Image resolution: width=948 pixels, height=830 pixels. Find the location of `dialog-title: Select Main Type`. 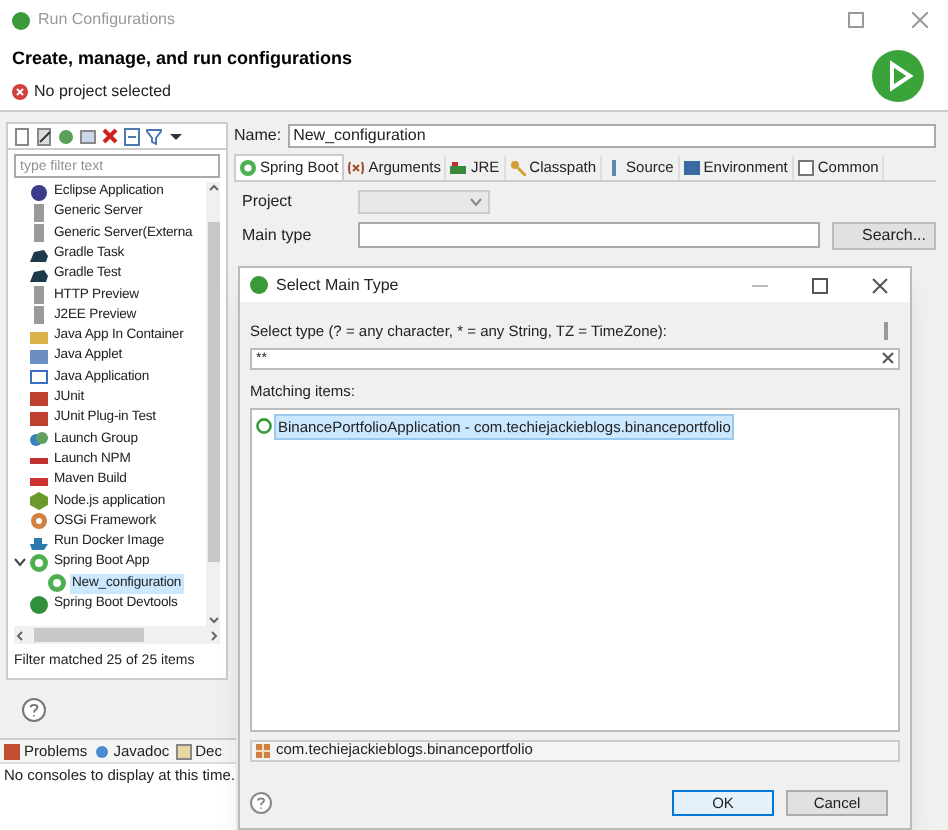

dialog-title: Select Main Type is located at coordinates (337, 285).